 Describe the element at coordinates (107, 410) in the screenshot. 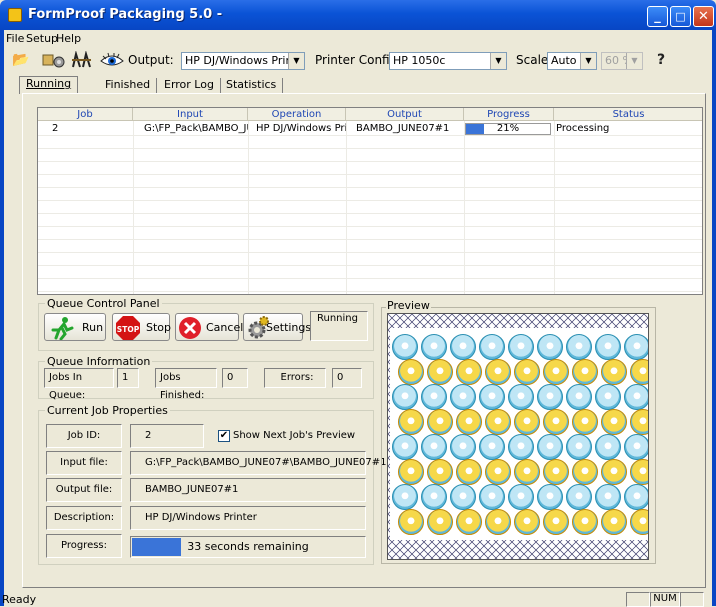

I see `current-job-properties-title: Current Job Properties` at that location.